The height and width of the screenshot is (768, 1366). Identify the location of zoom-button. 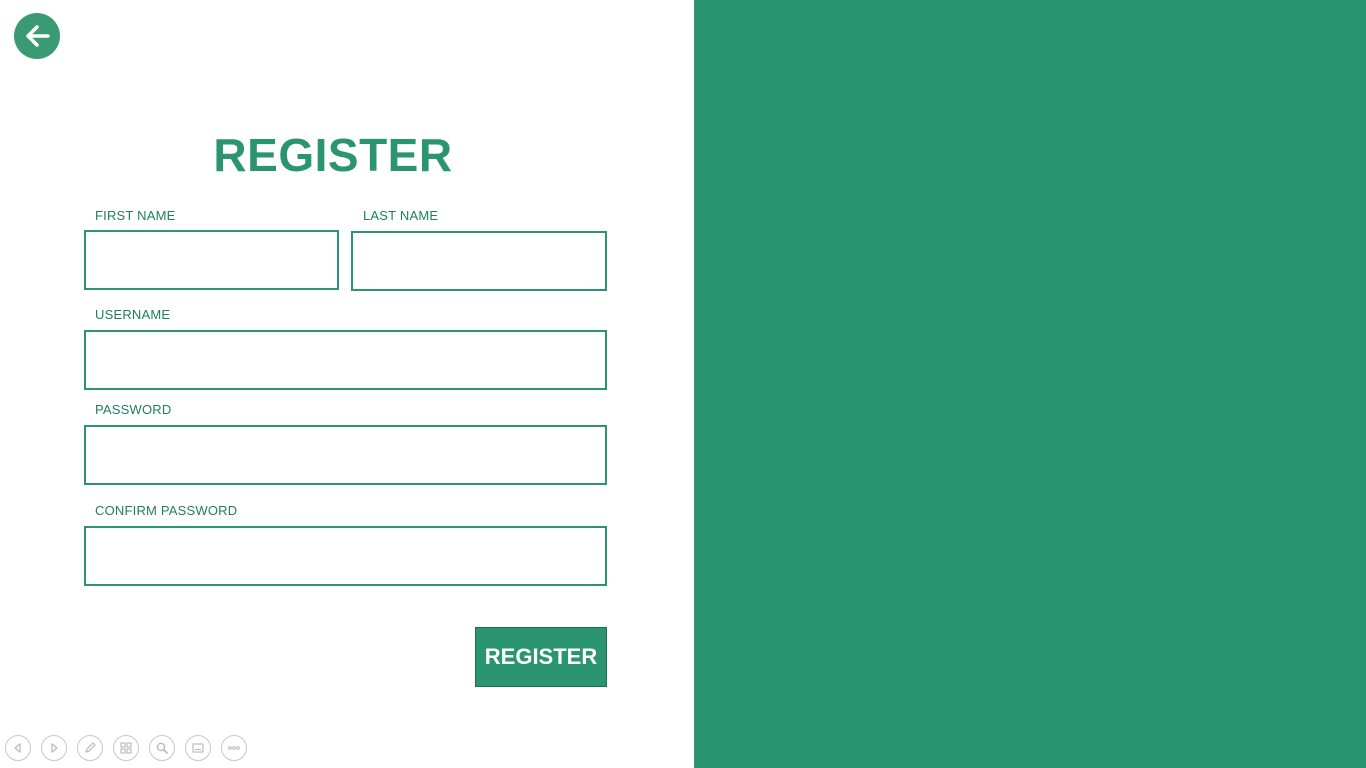
(162, 748).